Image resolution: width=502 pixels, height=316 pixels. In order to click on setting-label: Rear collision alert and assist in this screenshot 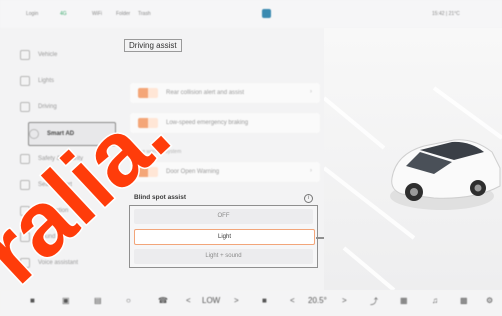, I will do `click(205, 93)`.